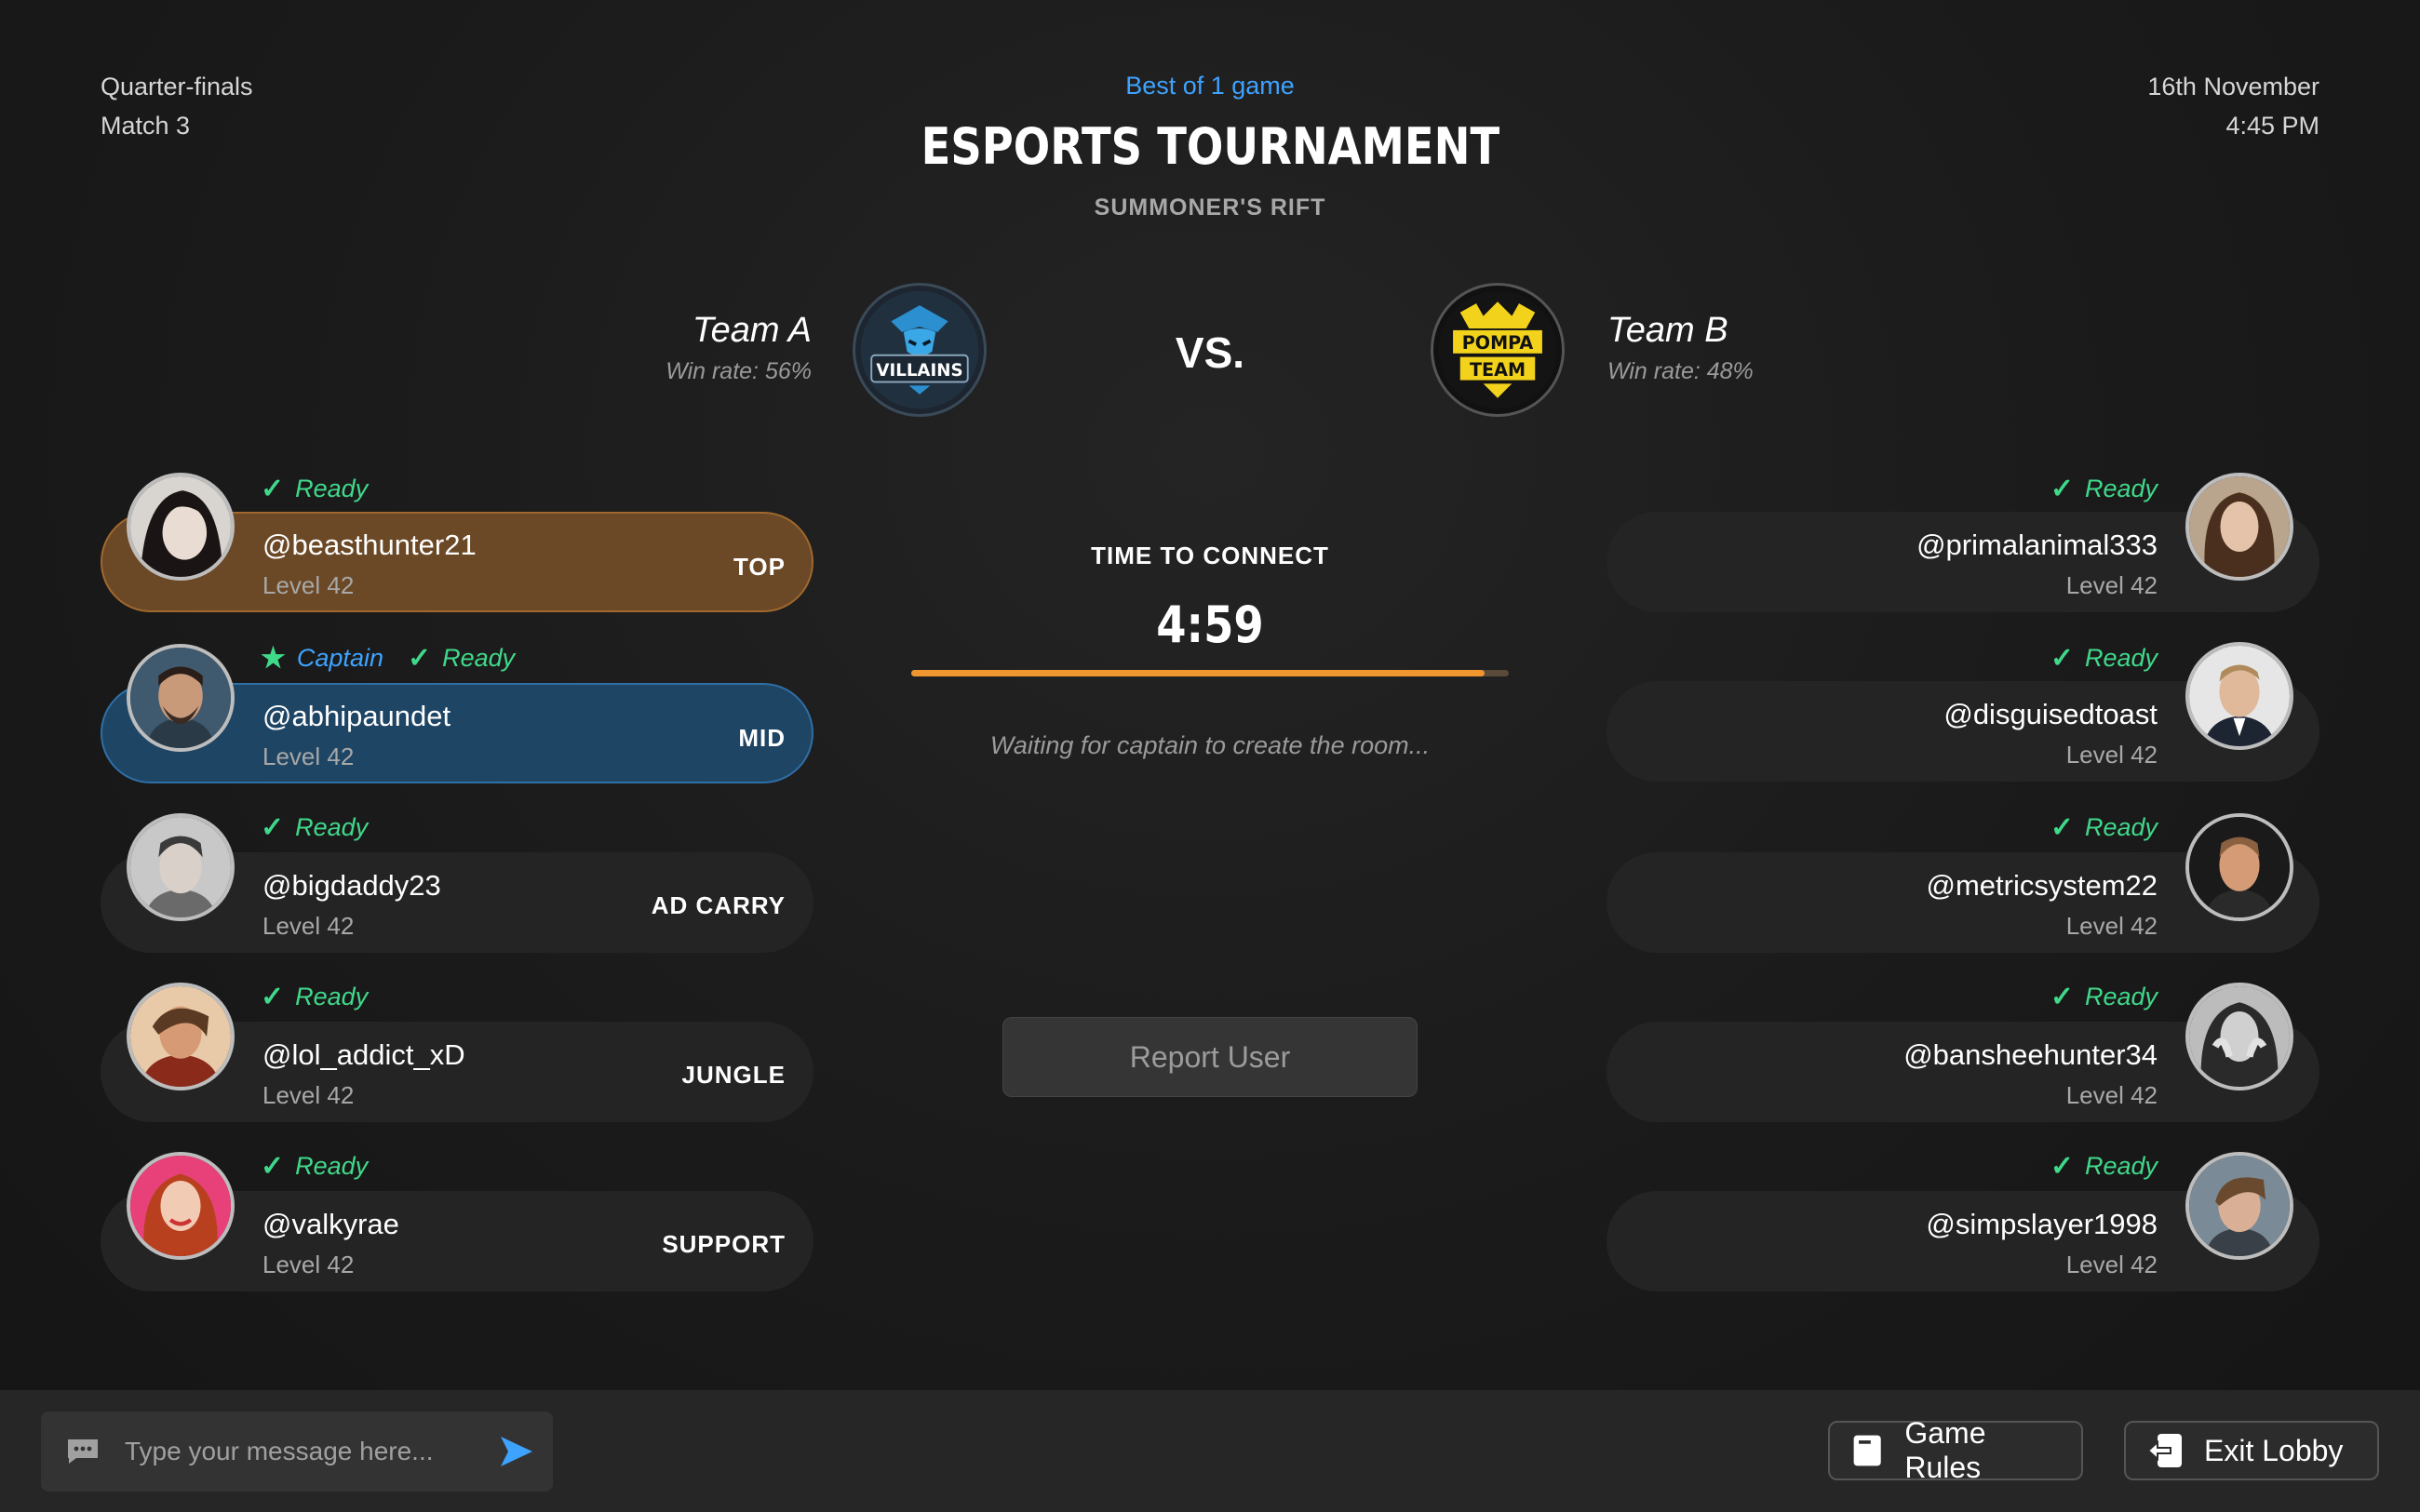 The width and height of the screenshot is (2420, 1512). What do you see at coordinates (310, 1451) in the screenshot?
I see `message-input` at bounding box center [310, 1451].